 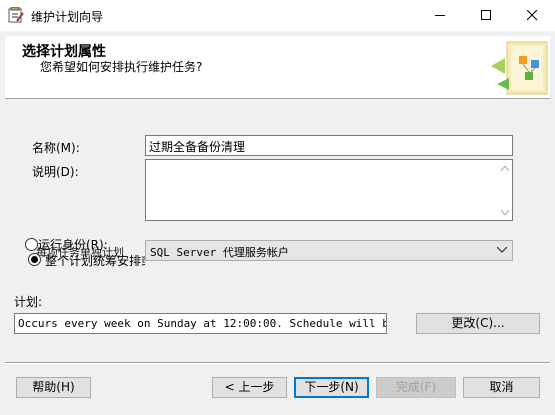 I want to click on description-textarea, so click(x=329, y=190).